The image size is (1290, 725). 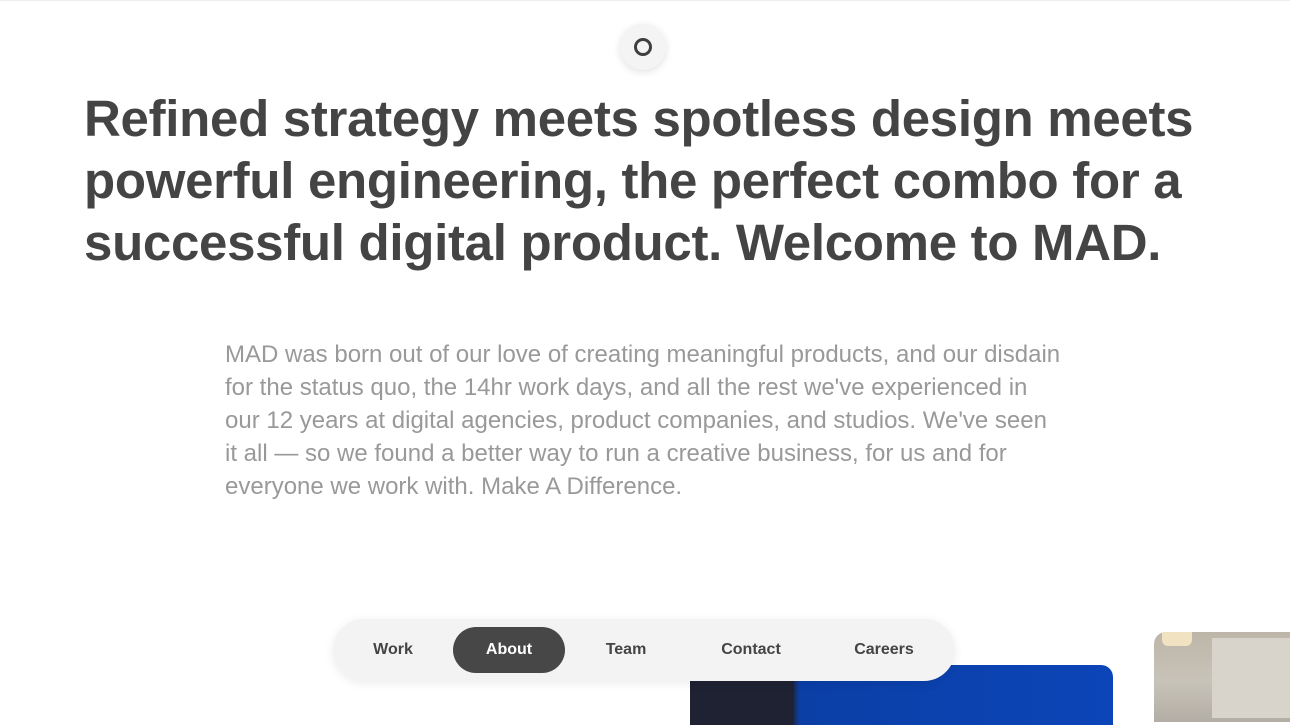 What do you see at coordinates (1177, 639) in the screenshot?
I see `ceiling-light-image` at bounding box center [1177, 639].